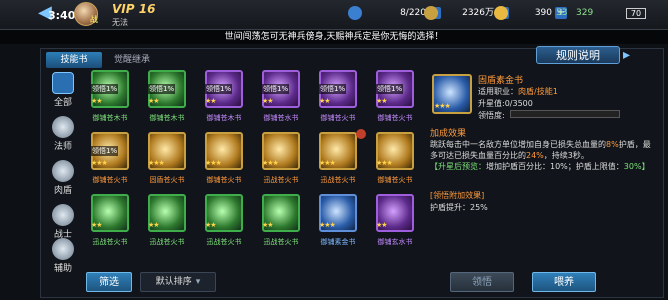 This screenshot has width=668, height=300. I want to click on effect-title: 加成效果, so click(448, 134).